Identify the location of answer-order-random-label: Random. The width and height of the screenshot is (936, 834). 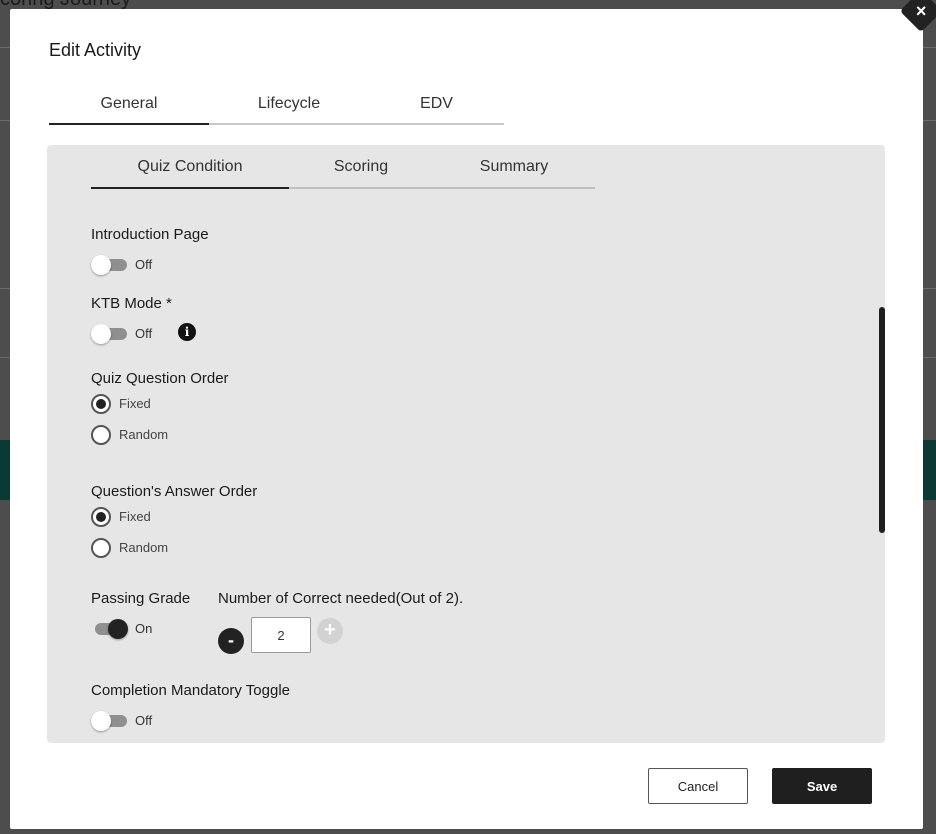
(144, 547).